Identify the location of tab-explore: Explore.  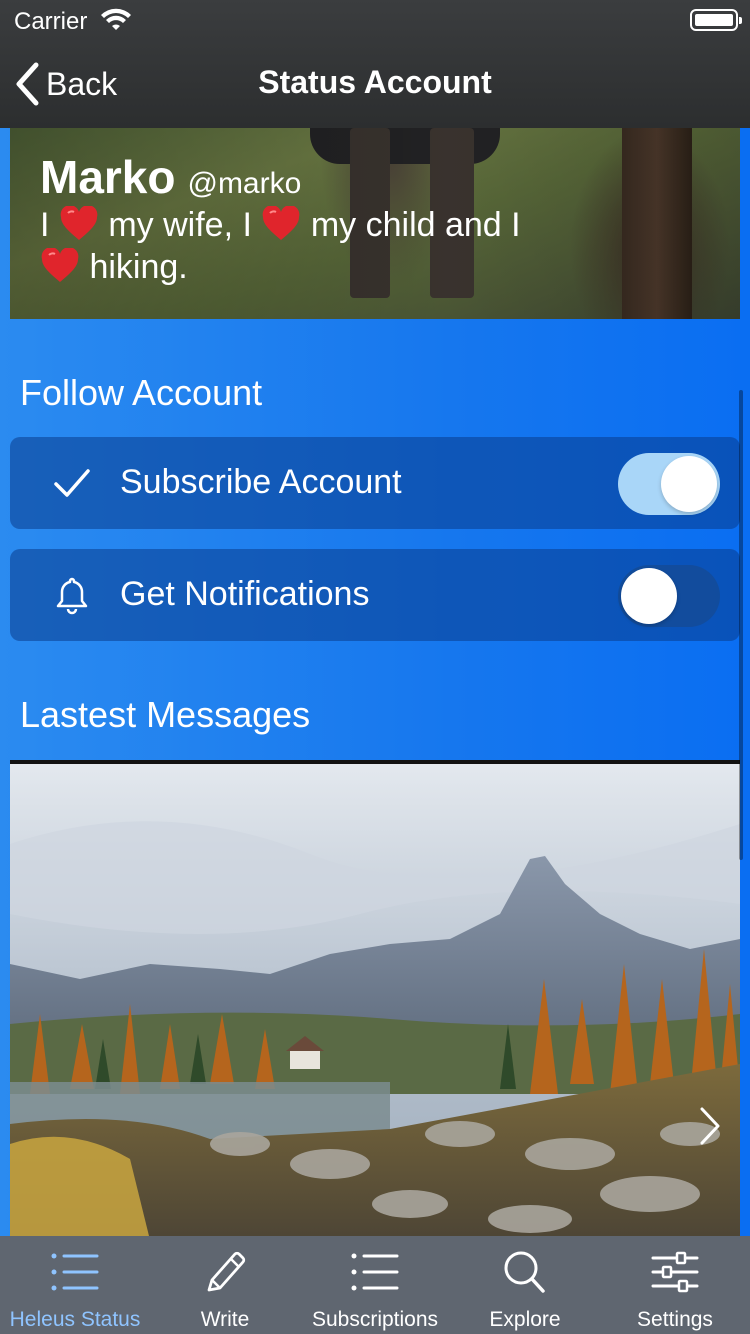
(525, 1285).